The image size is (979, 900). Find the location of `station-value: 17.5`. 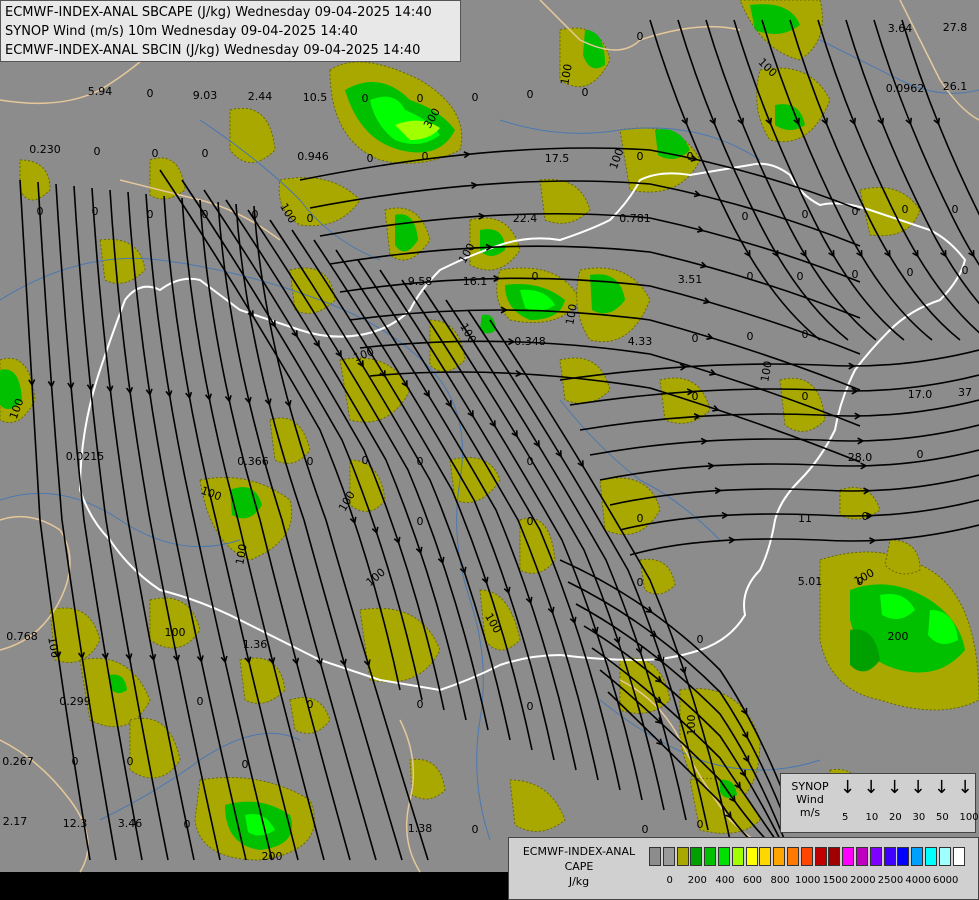

station-value: 17.5 is located at coordinates (557, 158).